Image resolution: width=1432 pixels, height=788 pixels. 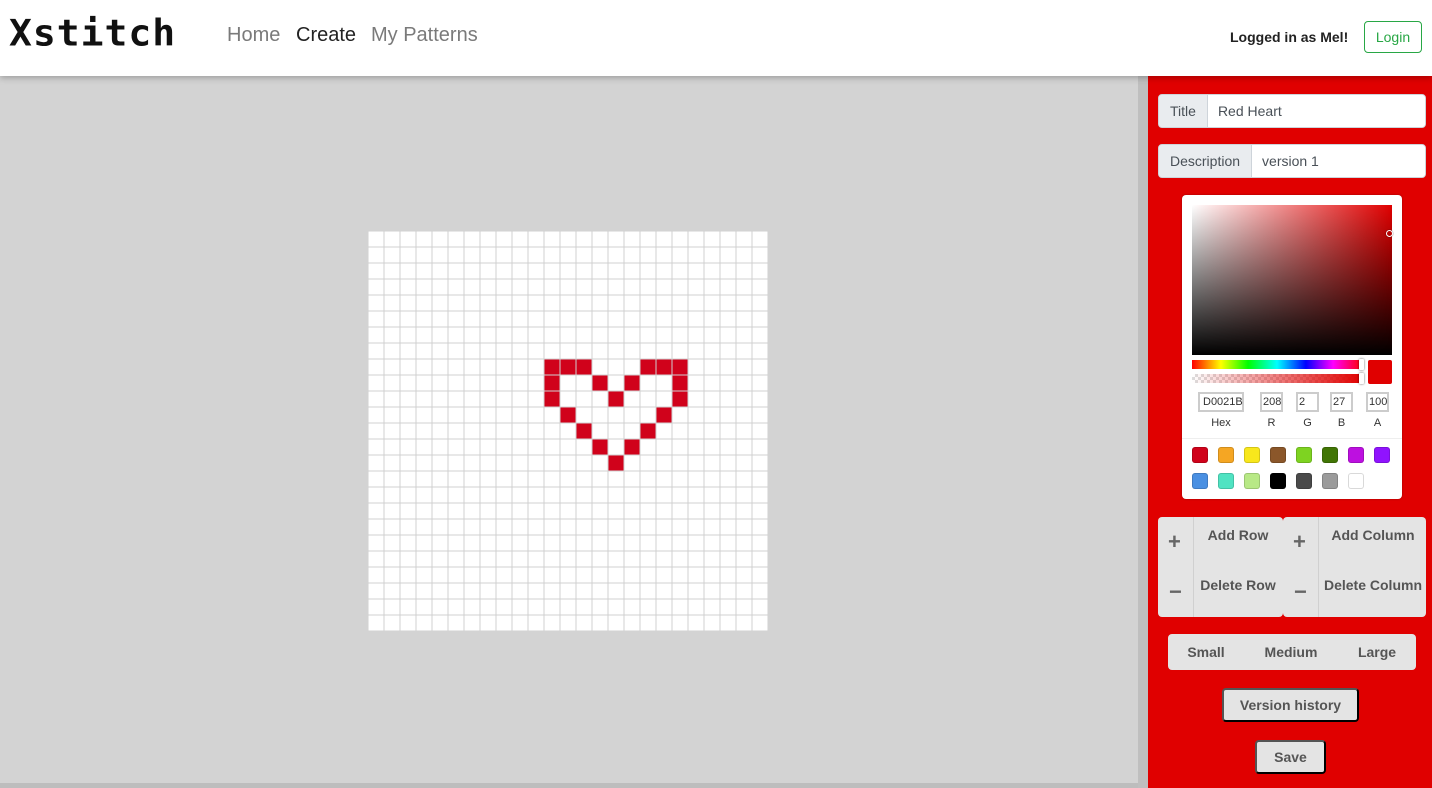 What do you see at coordinates (1354, 567) in the screenshot?
I see `column-controls: + Add Column − Delete Column` at bounding box center [1354, 567].